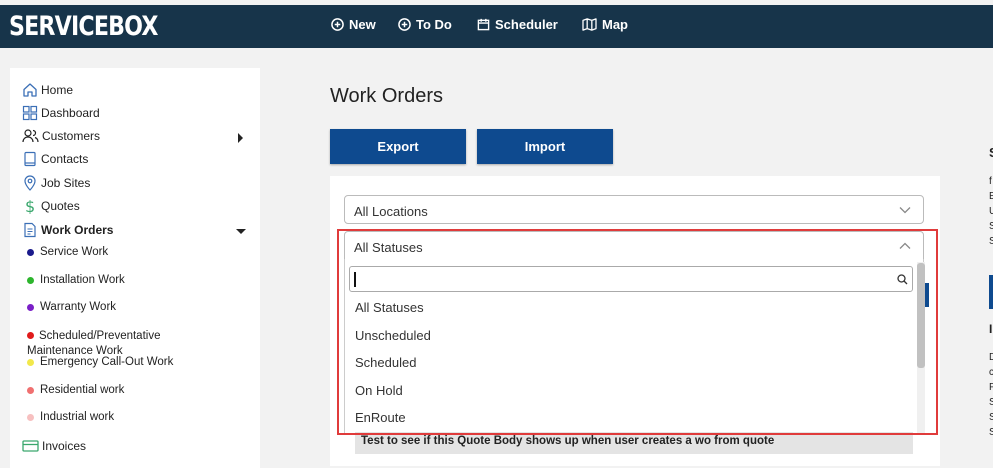 The width and height of the screenshot is (993, 468). I want to click on invoice-icon, so click(30, 446).